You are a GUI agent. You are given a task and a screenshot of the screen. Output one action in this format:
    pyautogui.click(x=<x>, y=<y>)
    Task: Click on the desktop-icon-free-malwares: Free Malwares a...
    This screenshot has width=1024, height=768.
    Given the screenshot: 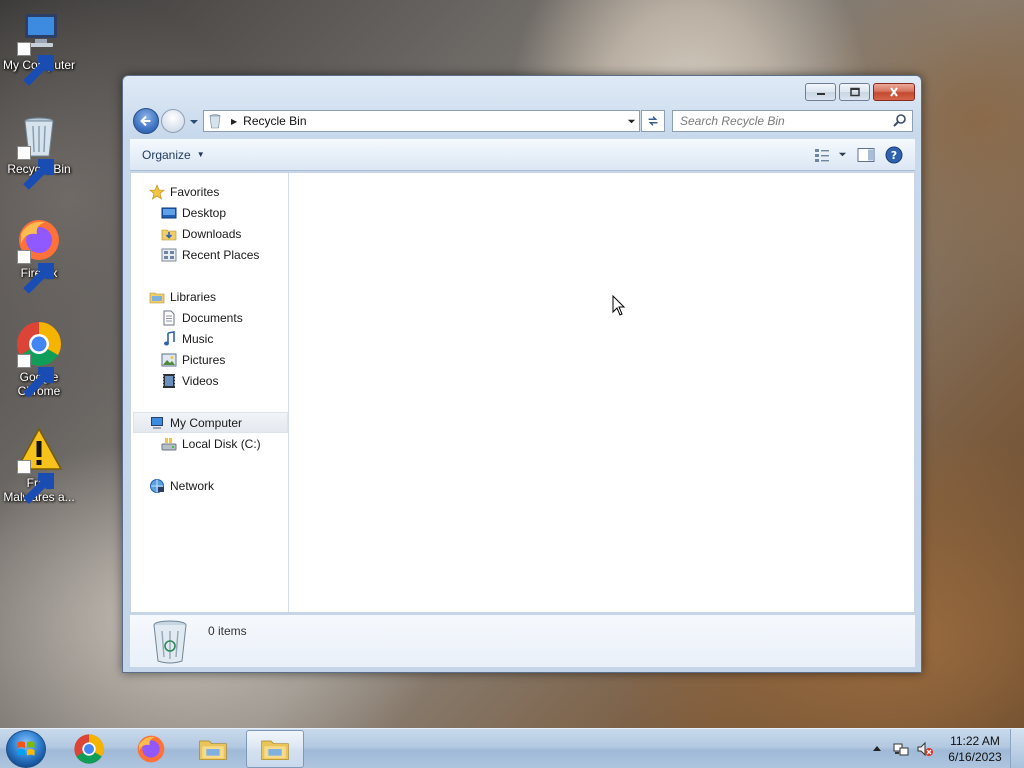 What is the action you would take?
    pyautogui.click(x=39, y=465)
    